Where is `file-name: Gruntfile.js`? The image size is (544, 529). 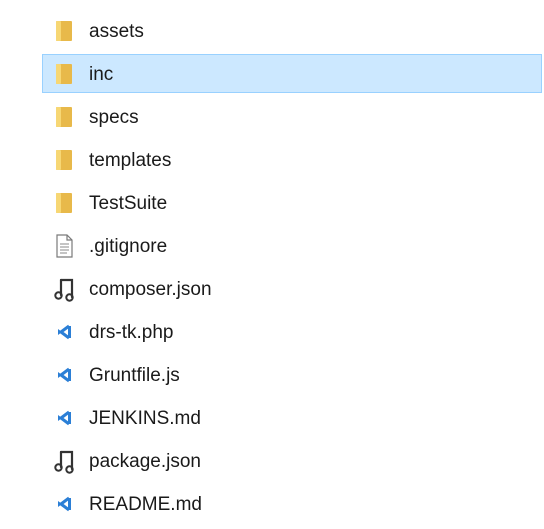 file-name: Gruntfile.js is located at coordinates (134, 375).